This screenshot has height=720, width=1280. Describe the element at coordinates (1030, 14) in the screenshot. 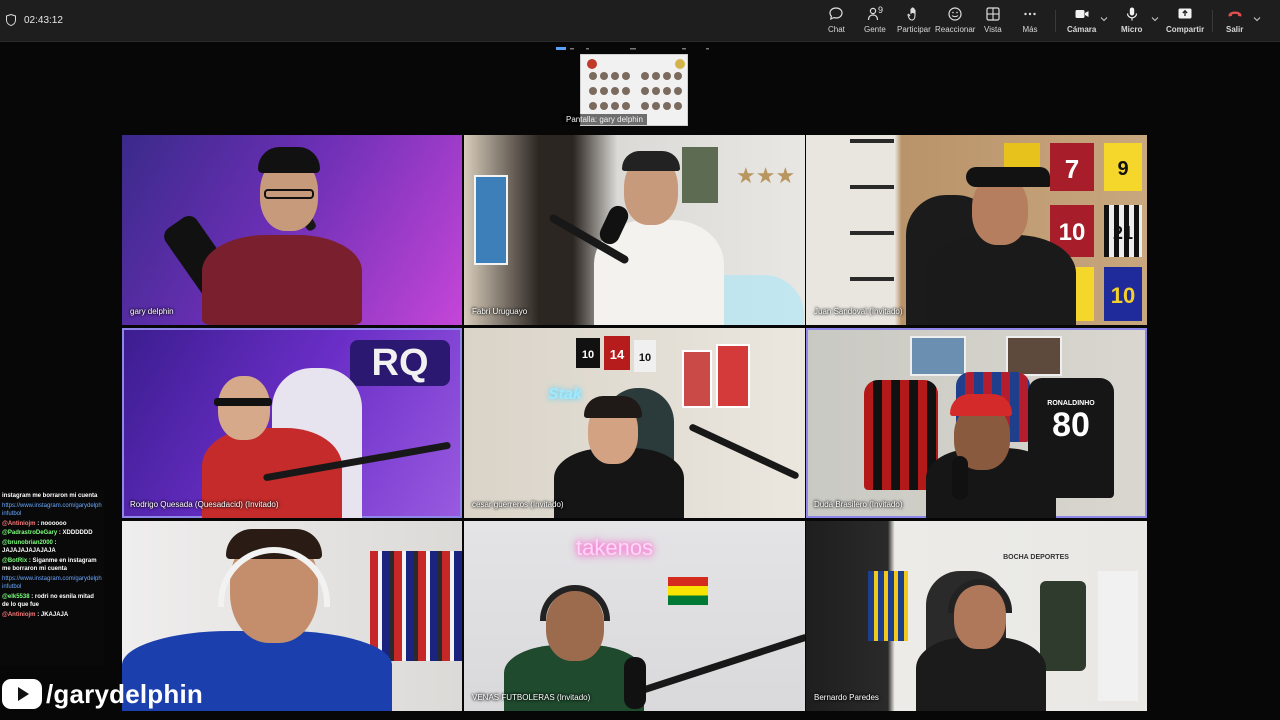

I see `more-dots-icon` at that location.